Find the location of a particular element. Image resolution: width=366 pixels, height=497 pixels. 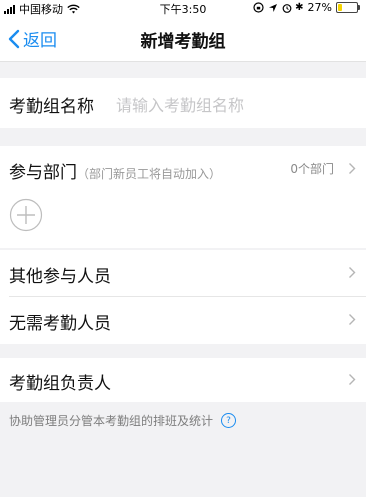

departments-row: 参与部门（部门新员工将自动加入） 0个部门 is located at coordinates (183, 168).